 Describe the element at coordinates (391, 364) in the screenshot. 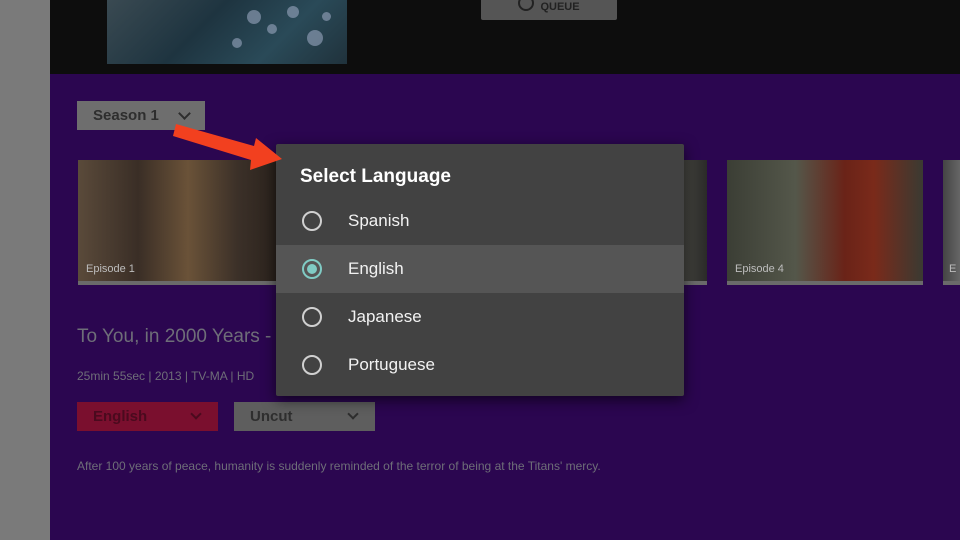

I see `language-option-label: Portuguese` at that location.